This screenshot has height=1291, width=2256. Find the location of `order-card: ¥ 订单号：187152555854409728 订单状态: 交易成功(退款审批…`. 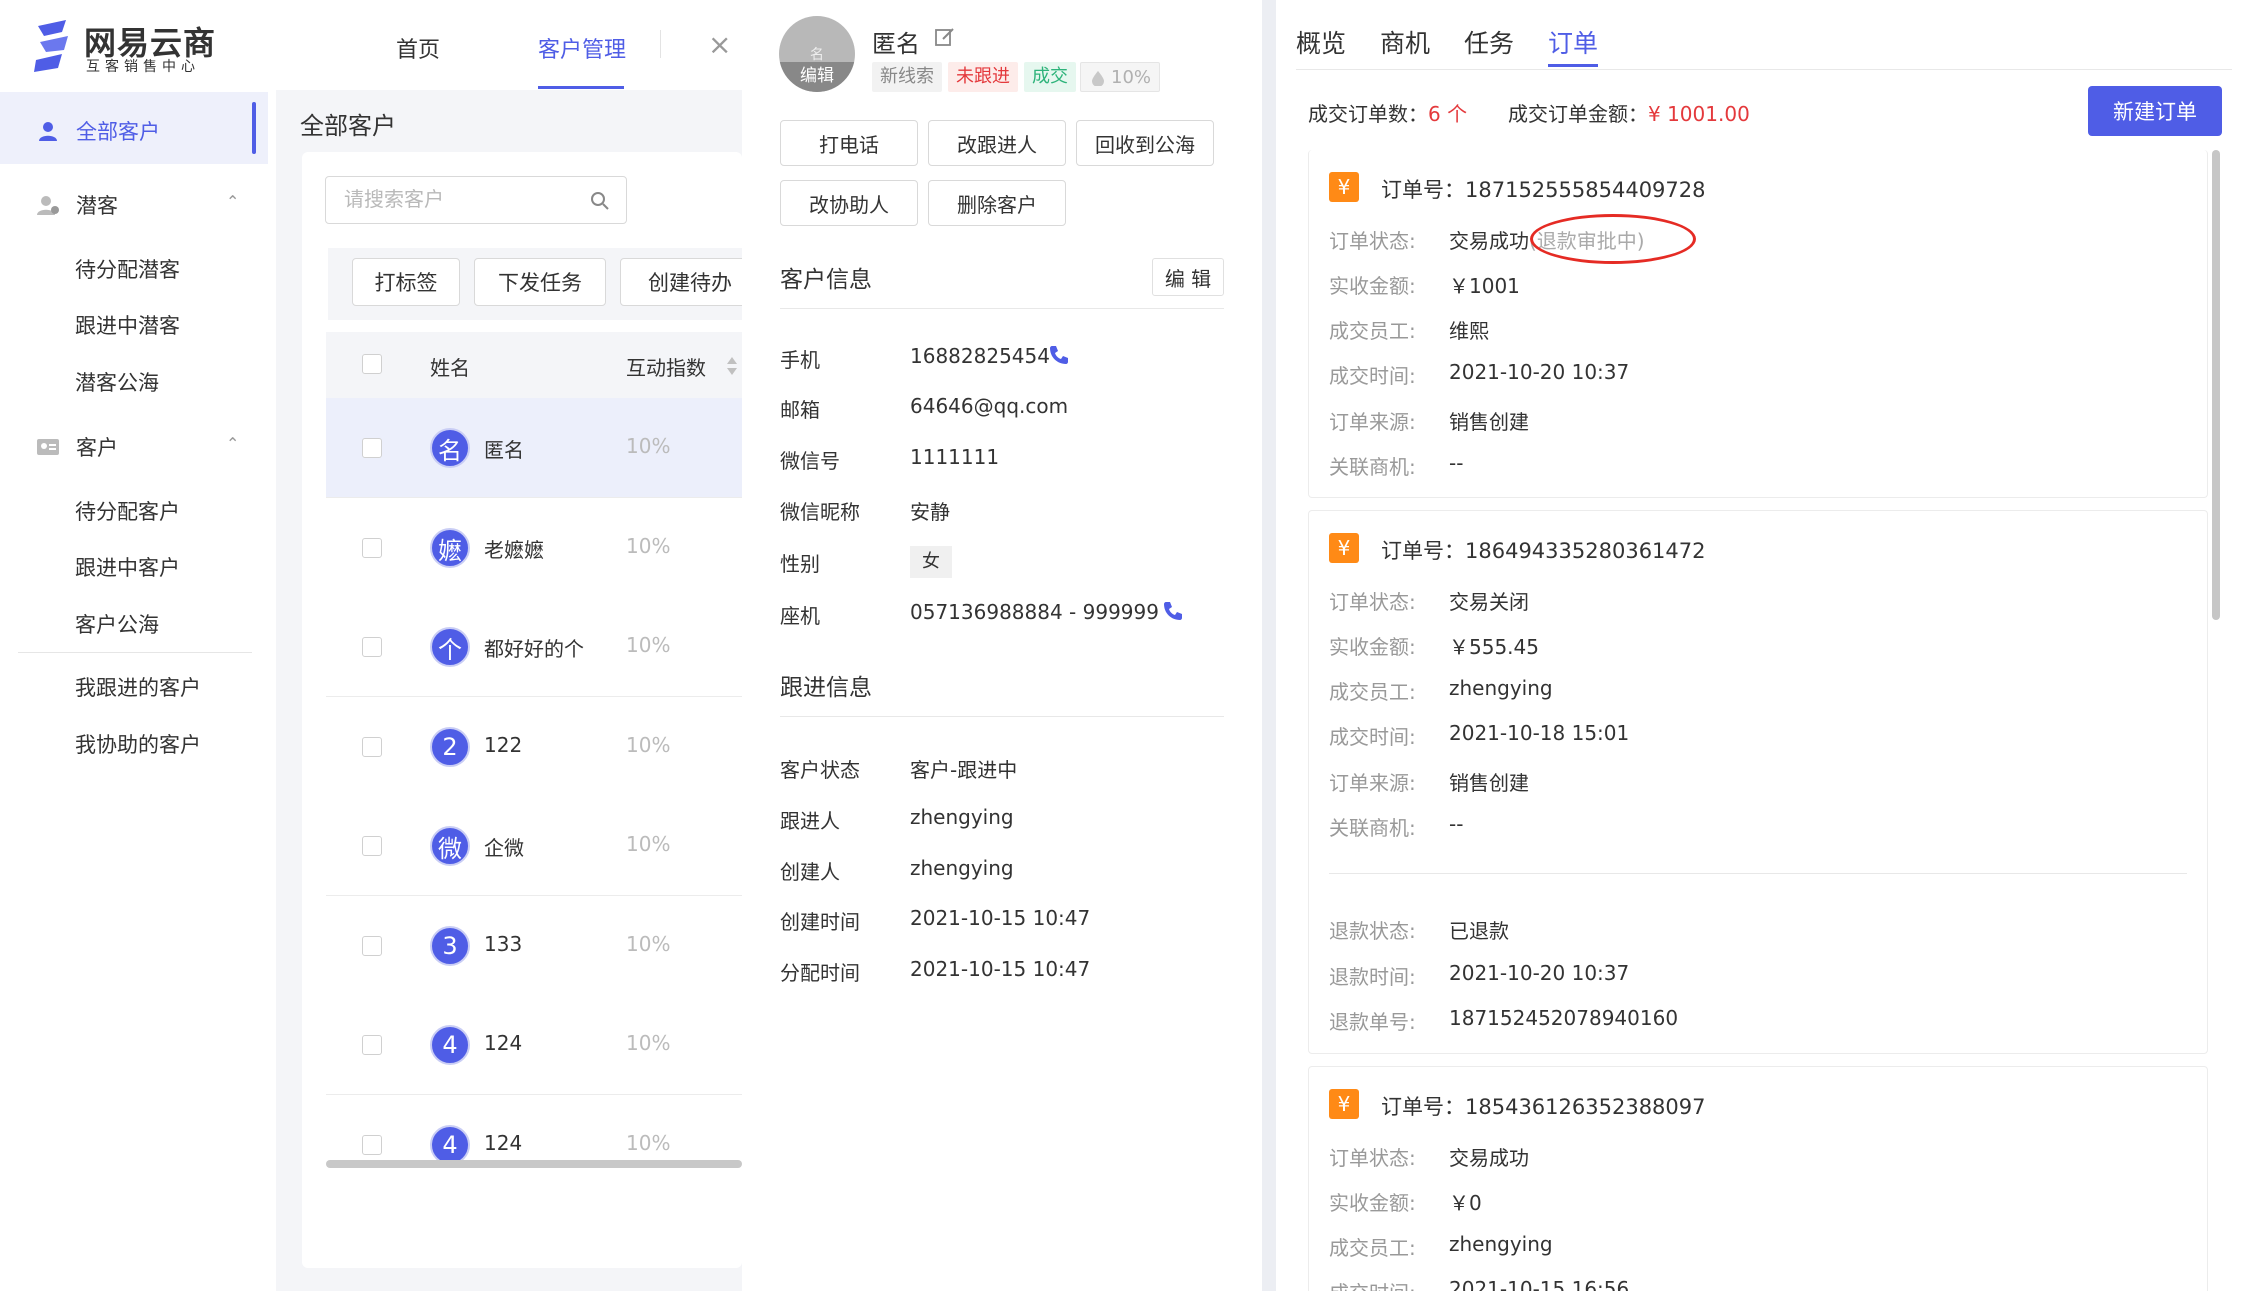

order-card: ¥ 订单号：187152555854409728 订单状态: 交易成功(退款审批… is located at coordinates (1758, 324).